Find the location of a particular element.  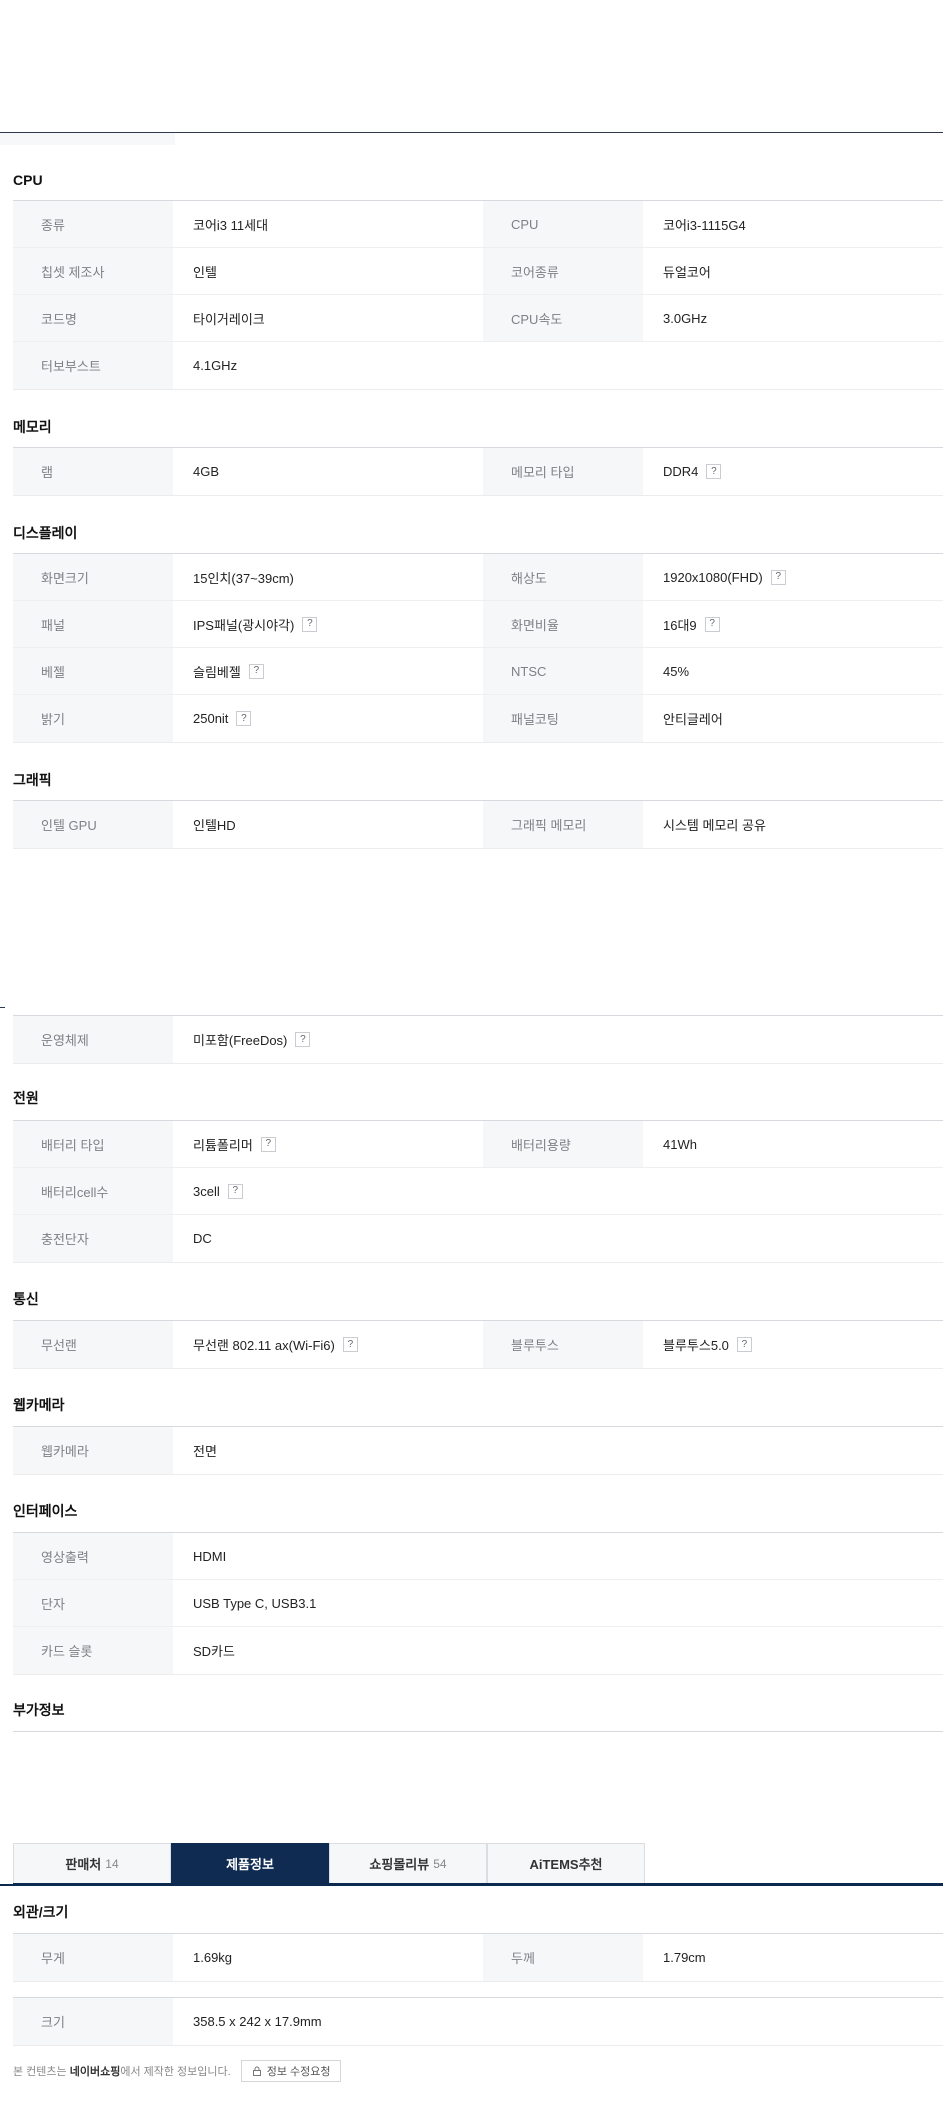

tab-reviews: 쇼핑몰리뷰 54 is located at coordinates (408, 1863).